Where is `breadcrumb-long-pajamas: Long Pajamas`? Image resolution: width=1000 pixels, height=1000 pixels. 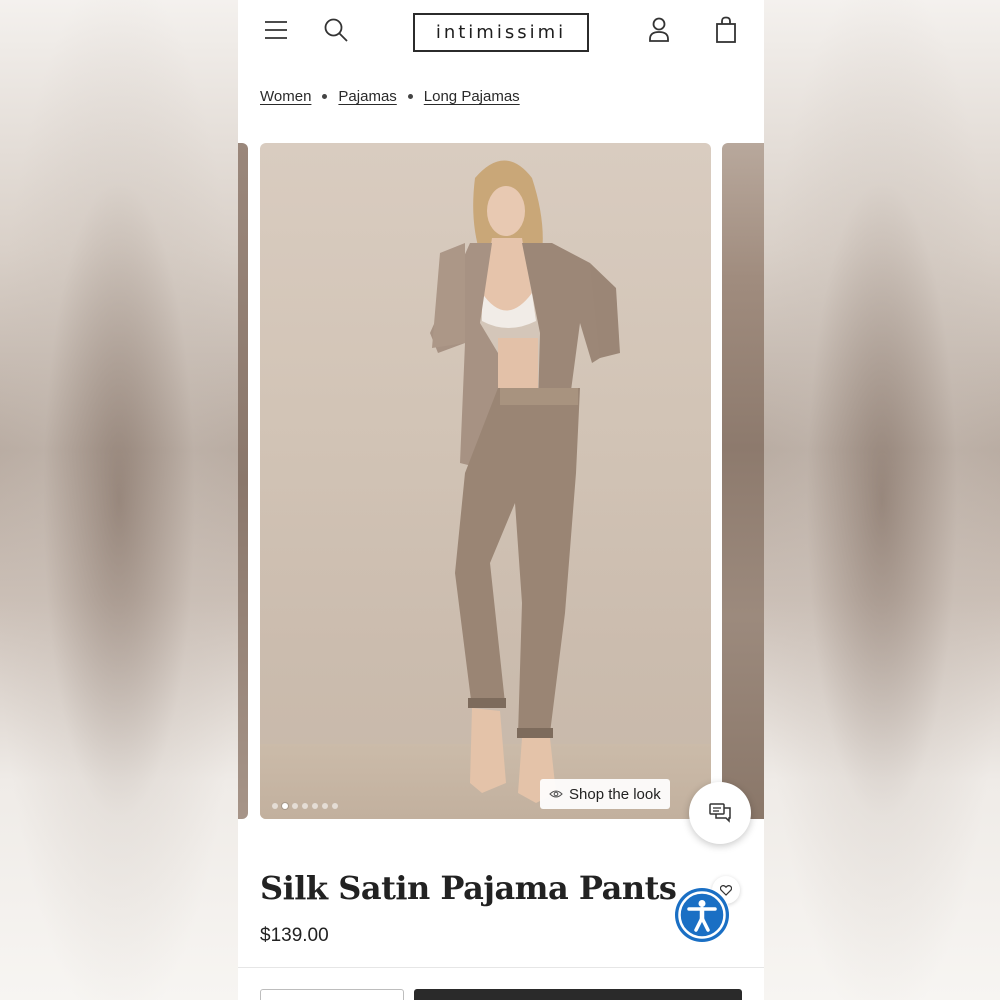 breadcrumb-long-pajamas: Long Pajamas is located at coordinates (472, 96).